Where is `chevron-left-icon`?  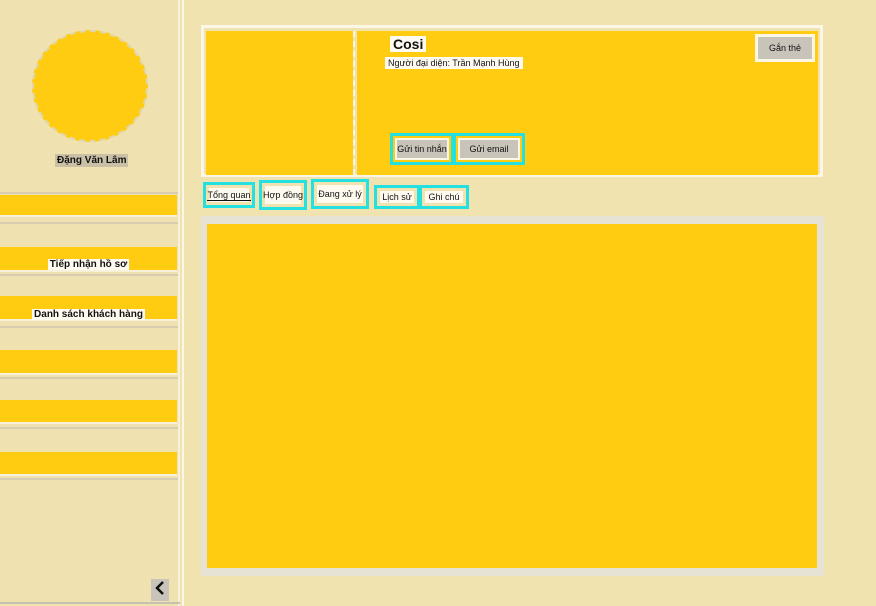 chevron-left-icon is located at coordinates (160, 590).